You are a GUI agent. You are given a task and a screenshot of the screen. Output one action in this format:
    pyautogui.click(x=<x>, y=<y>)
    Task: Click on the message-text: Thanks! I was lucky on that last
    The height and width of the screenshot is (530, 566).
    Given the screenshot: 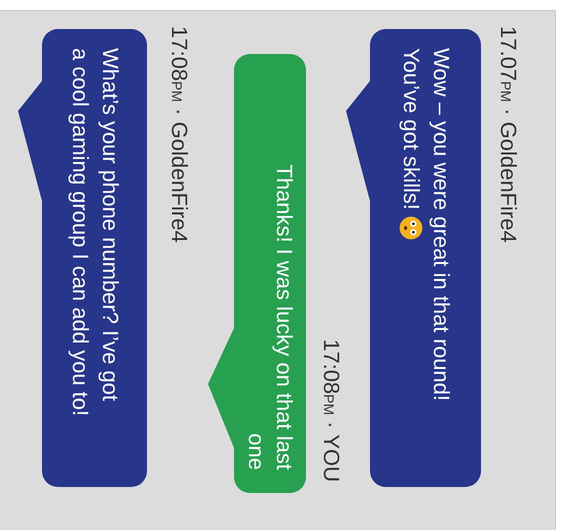 What is the action you would take?
    pyautogui.click(x=284, y=317)
    